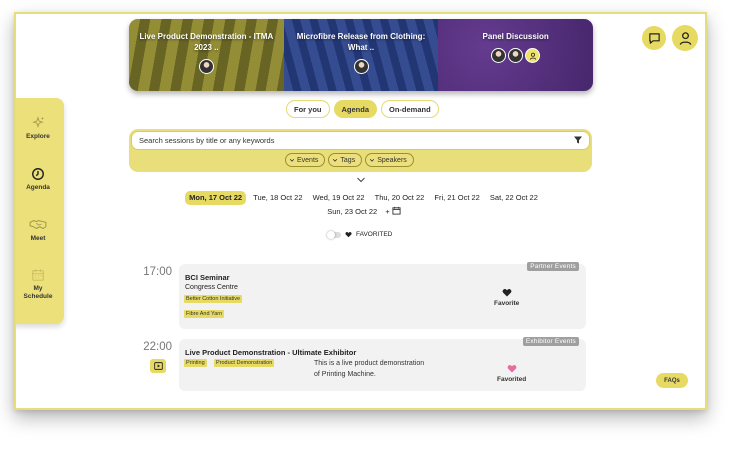 Image resolution: width=750 pixels, height=456 pixels. I want to click on handshake-icon, so click(38, 225).